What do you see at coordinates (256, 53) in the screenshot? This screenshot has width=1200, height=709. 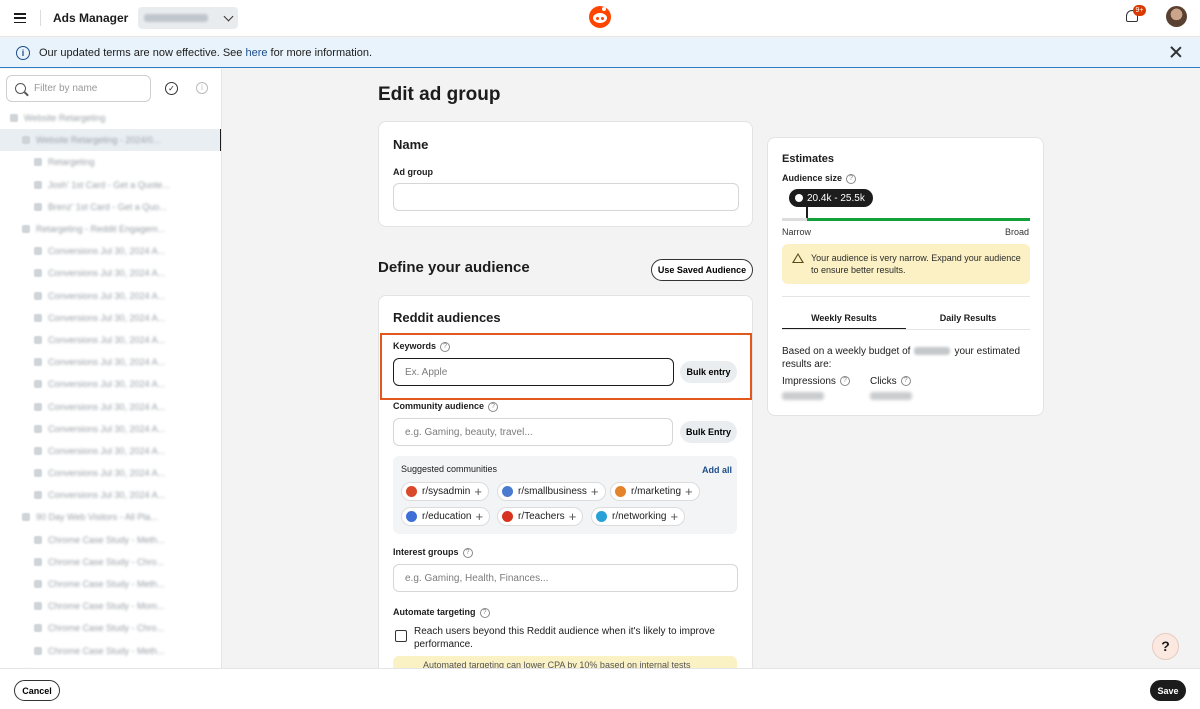 I see `banner-link: here` at bounding box center [256, 53].